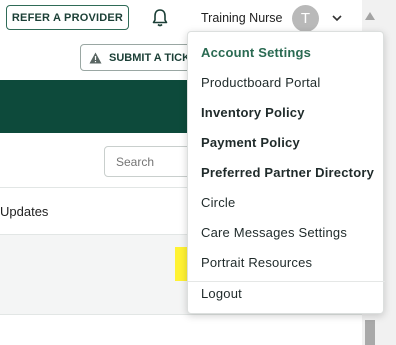 The height and width of the screenshot is (345, 396). I want to click on tab-updates: Updates, so click(24, 211).